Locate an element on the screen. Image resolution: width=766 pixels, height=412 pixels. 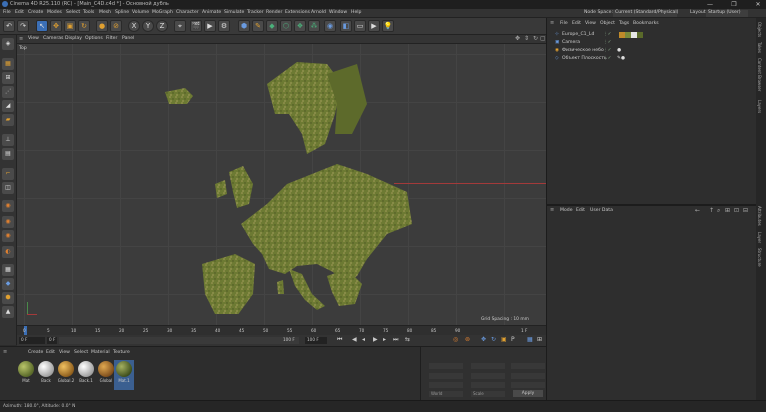
lock-workplane-icon: ◐ is located at coordinates (8, 252).